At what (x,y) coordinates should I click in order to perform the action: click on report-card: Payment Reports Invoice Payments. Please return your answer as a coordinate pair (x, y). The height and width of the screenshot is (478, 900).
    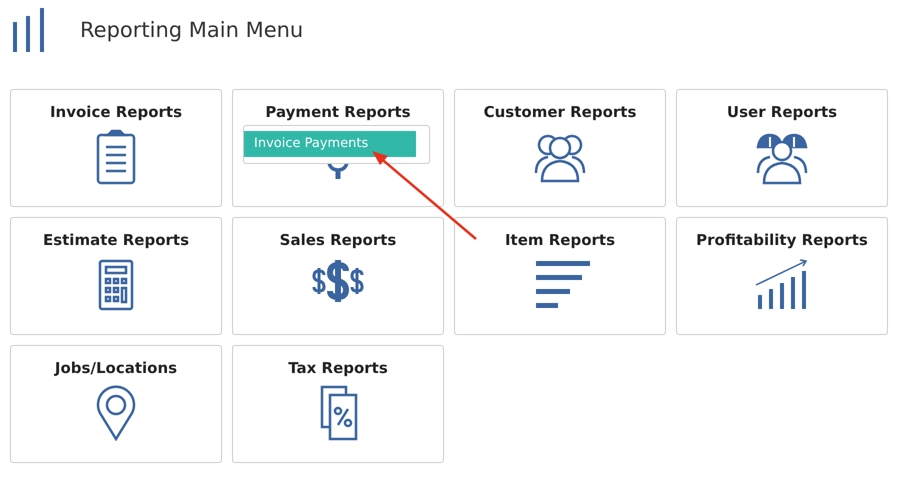
    Looking at the image, I should click on (338, 148).